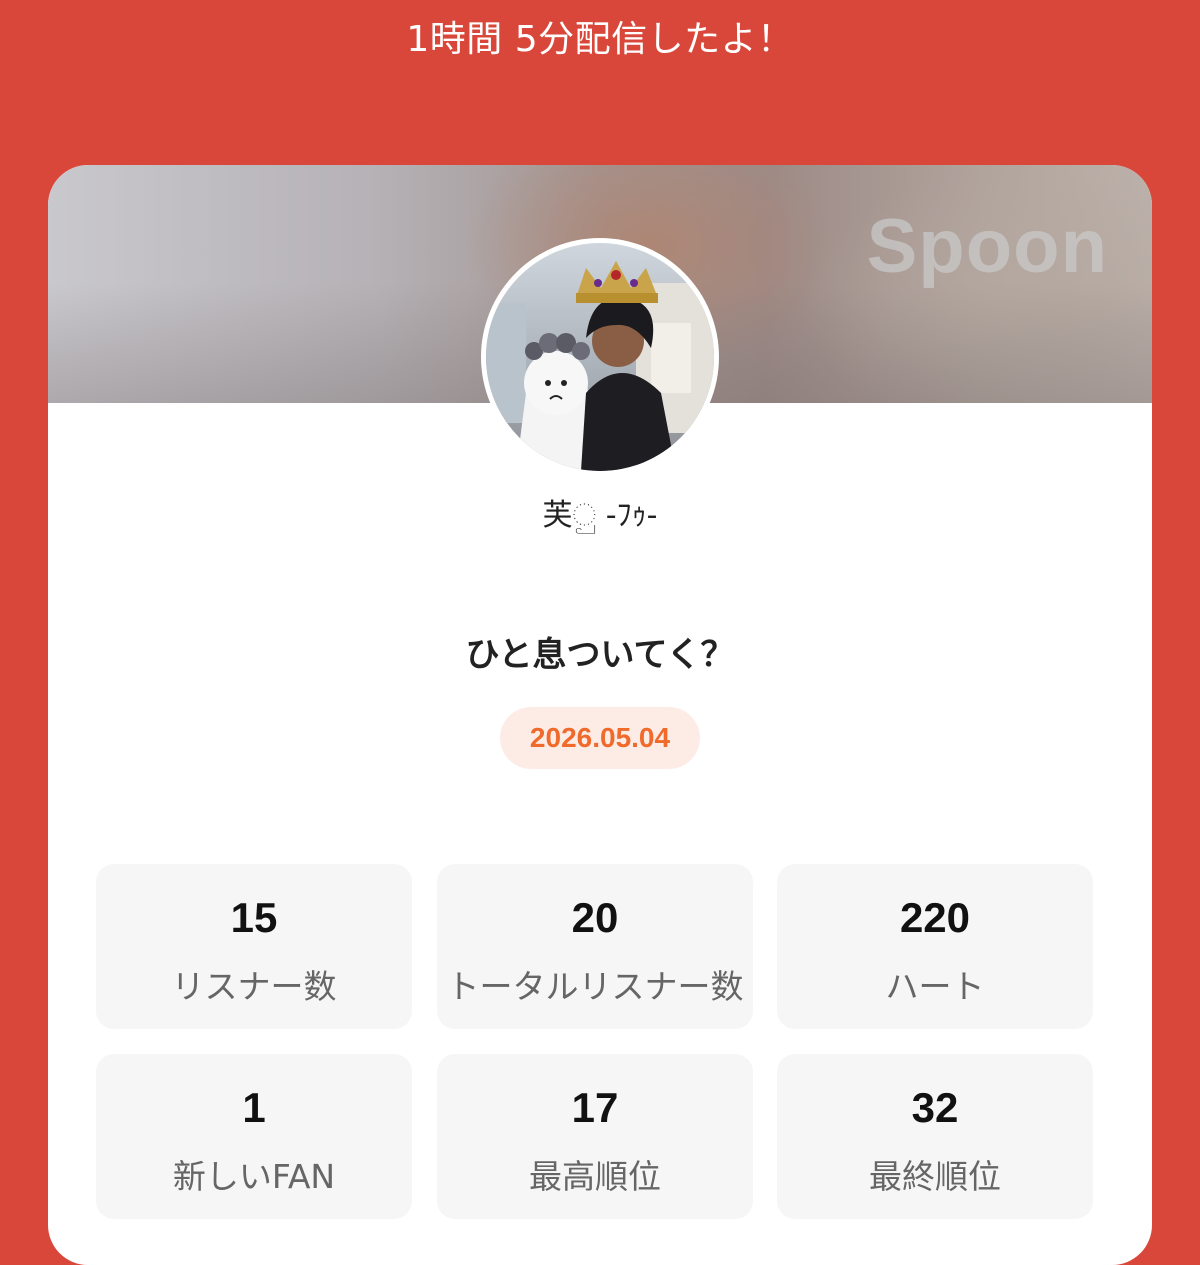 The width and height of the screenshot is (1200, 1265). What do you see at coordinates (600, 515) in the screenshot?
I see `username: 芙ු -ﾌｩ-` at bounding box center [600, 515].